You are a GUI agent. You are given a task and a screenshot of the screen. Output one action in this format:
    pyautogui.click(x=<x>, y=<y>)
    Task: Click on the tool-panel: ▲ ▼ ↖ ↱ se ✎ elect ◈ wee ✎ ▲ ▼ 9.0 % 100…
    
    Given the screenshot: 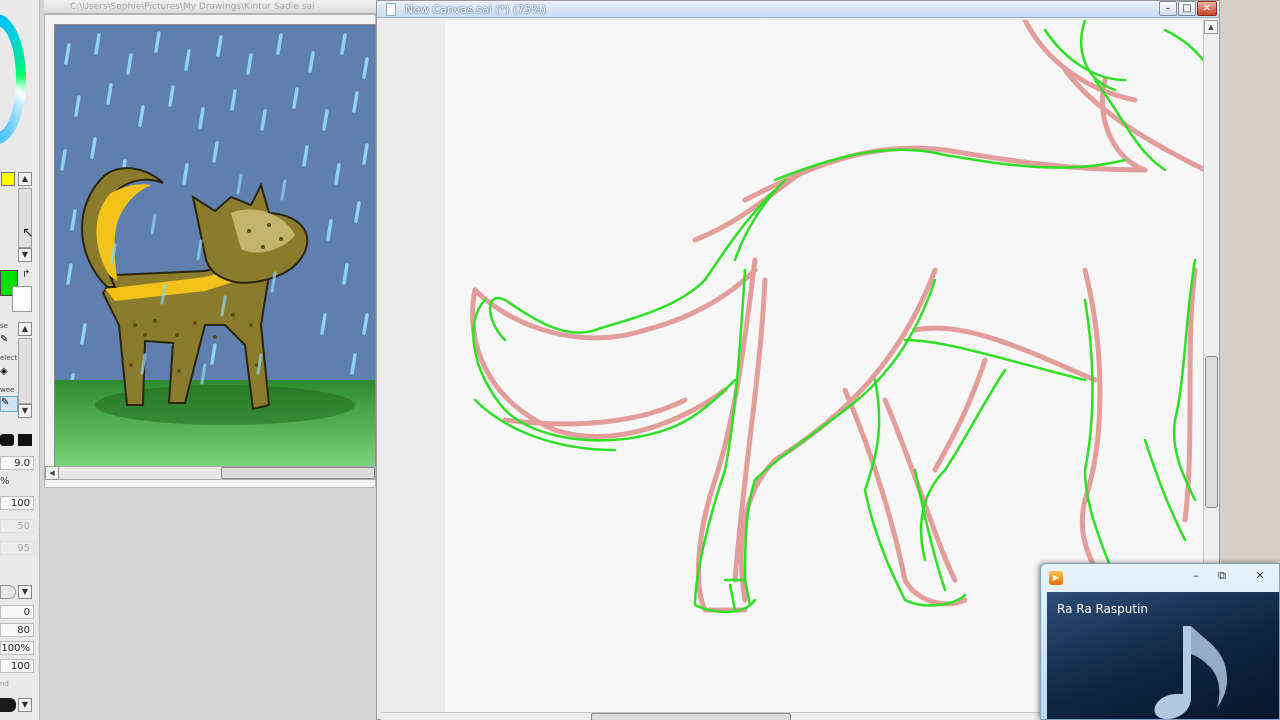 What is the action you would take?
    pyautogui.click(x=20, y=360)
    